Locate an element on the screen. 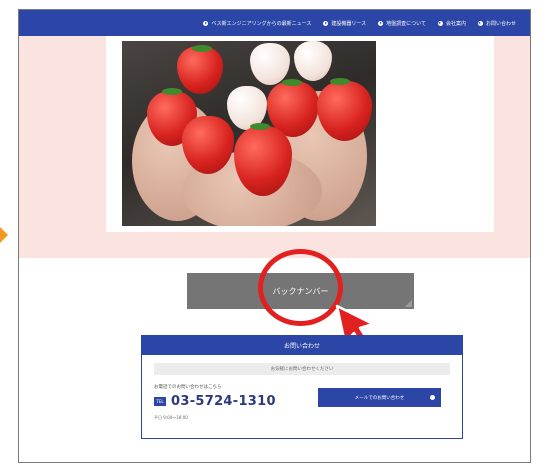 Image resolution: width=556 pixels, height=473 pixels. nav-item-company: 会社案内 is located at coordinates (451, 23).